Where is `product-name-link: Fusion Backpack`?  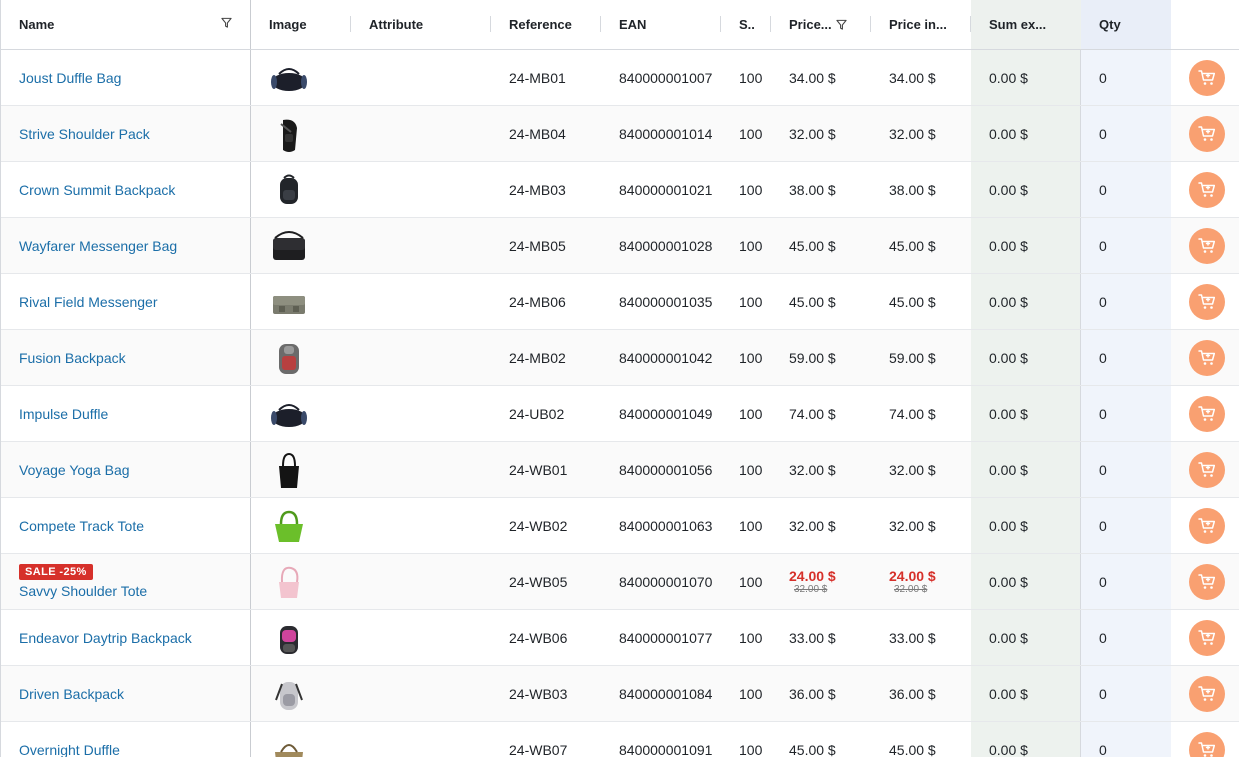 product-name-link: Fusion Backpack is located at coordinates (72, 358).